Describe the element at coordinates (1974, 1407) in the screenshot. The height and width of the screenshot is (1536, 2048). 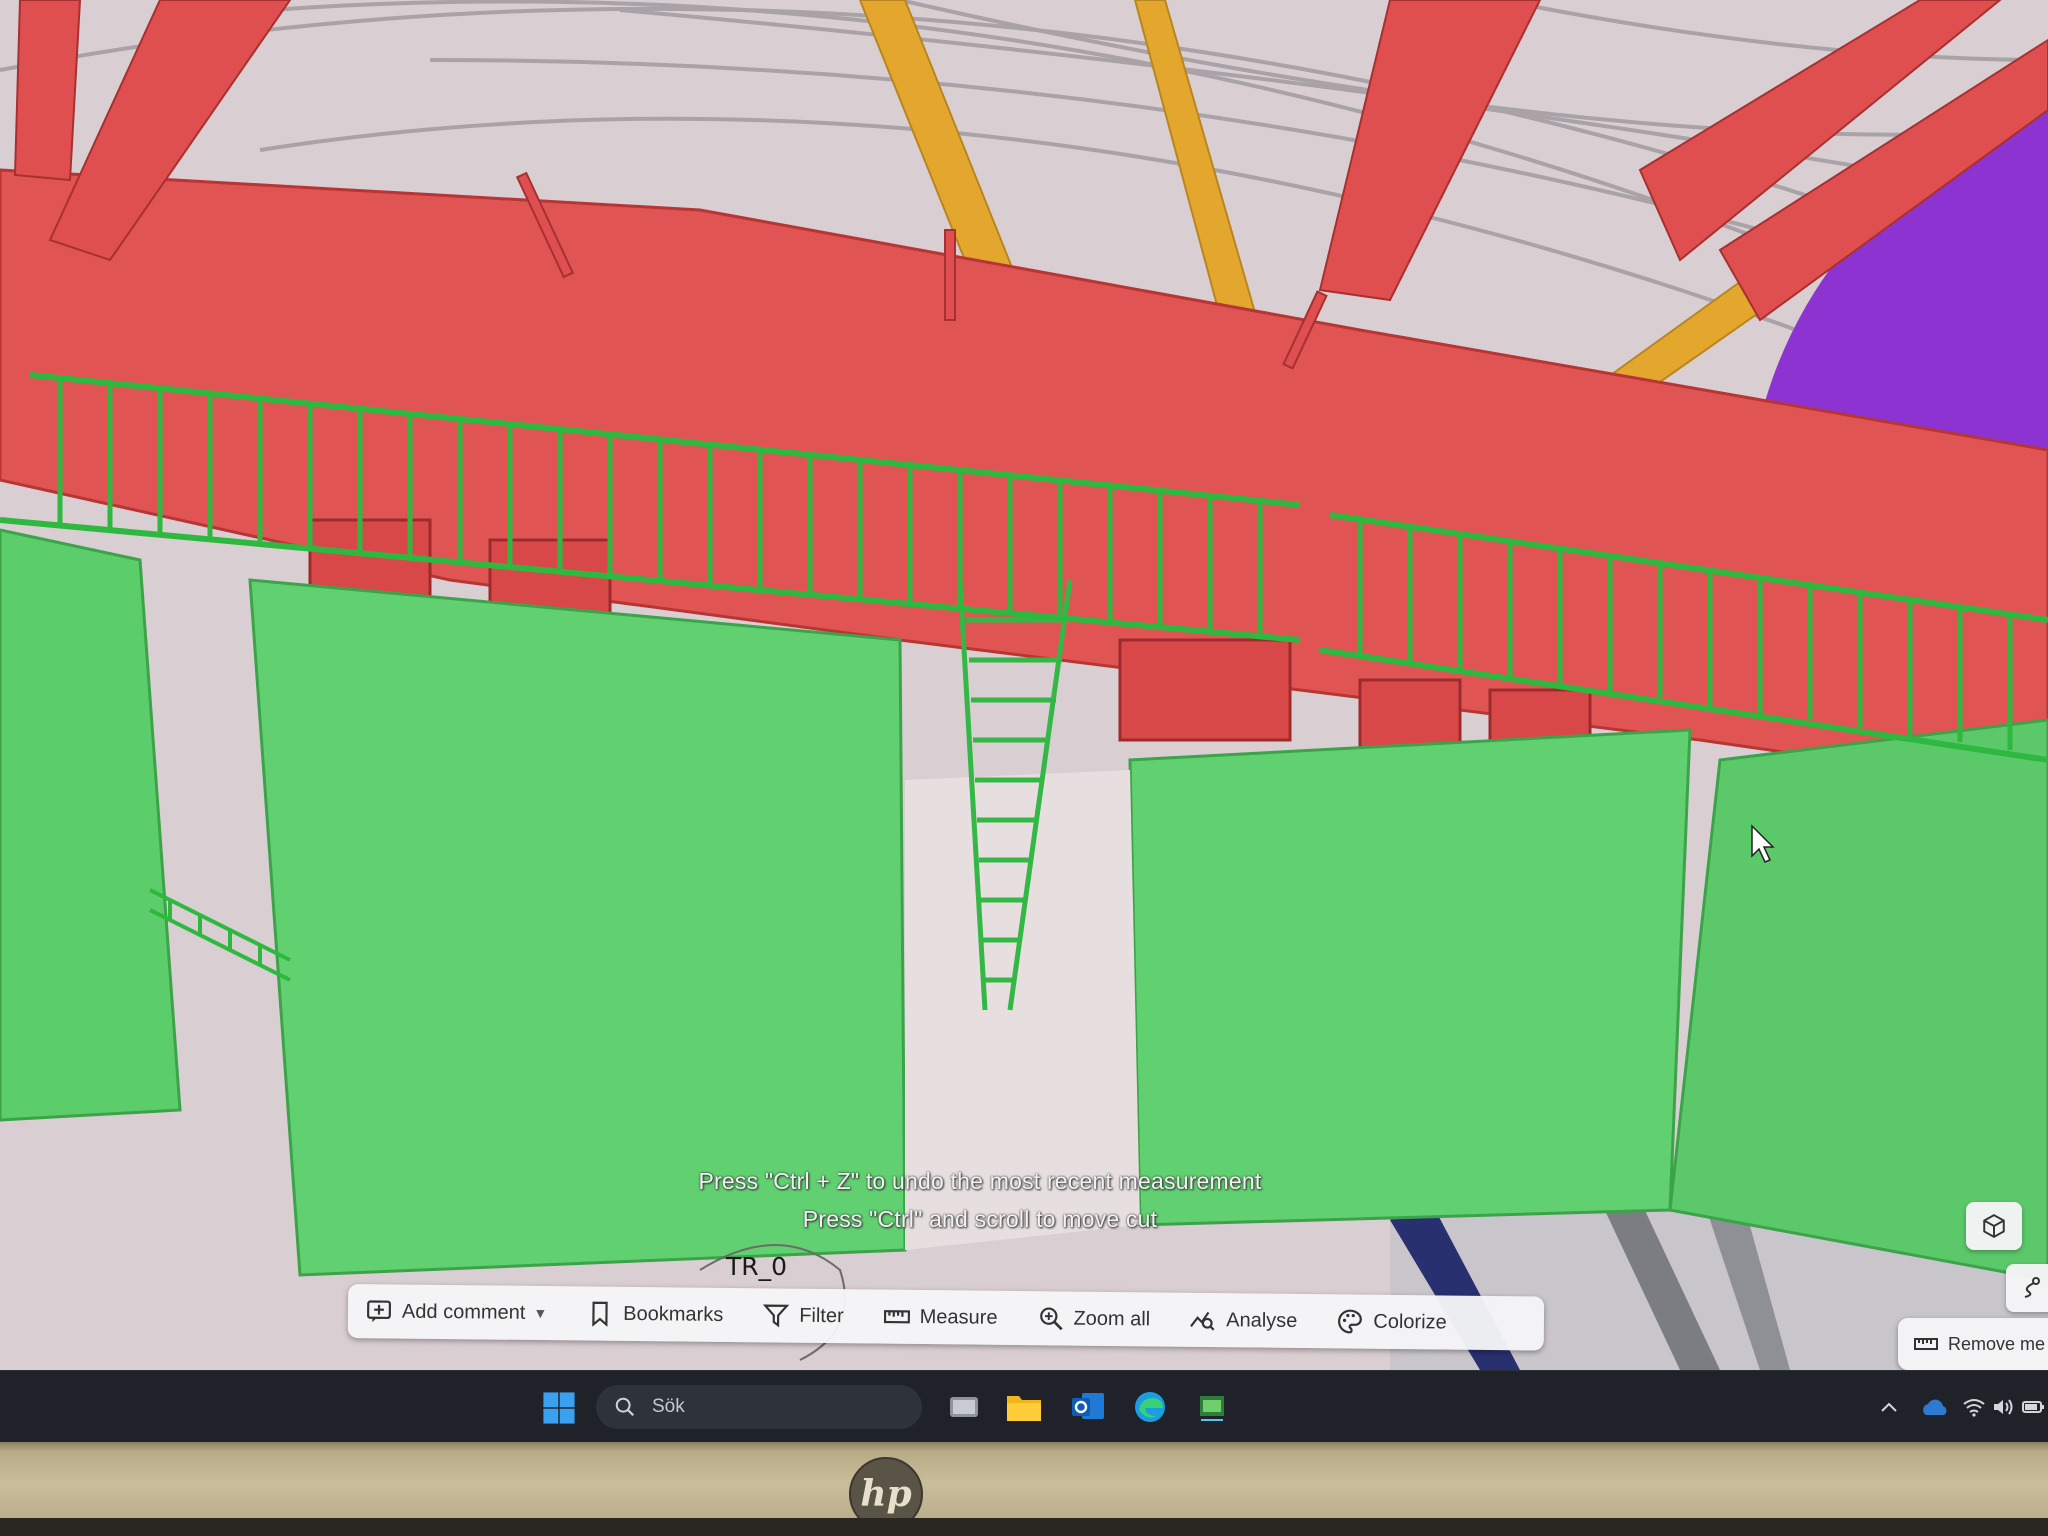
I see `wifi-icon` at that location.